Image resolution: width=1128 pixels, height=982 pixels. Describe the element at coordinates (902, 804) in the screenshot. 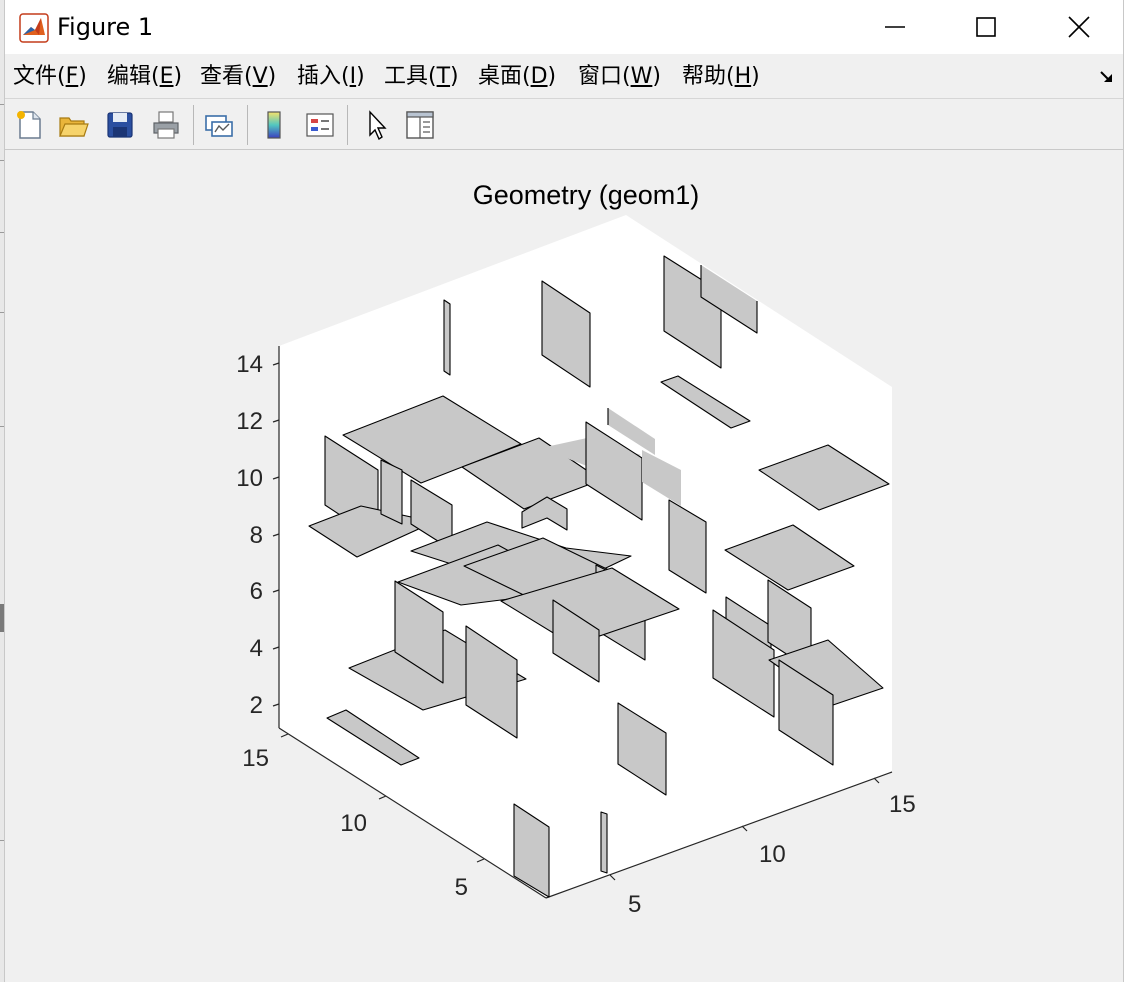

I see `x-tick-label: 15` at that location.